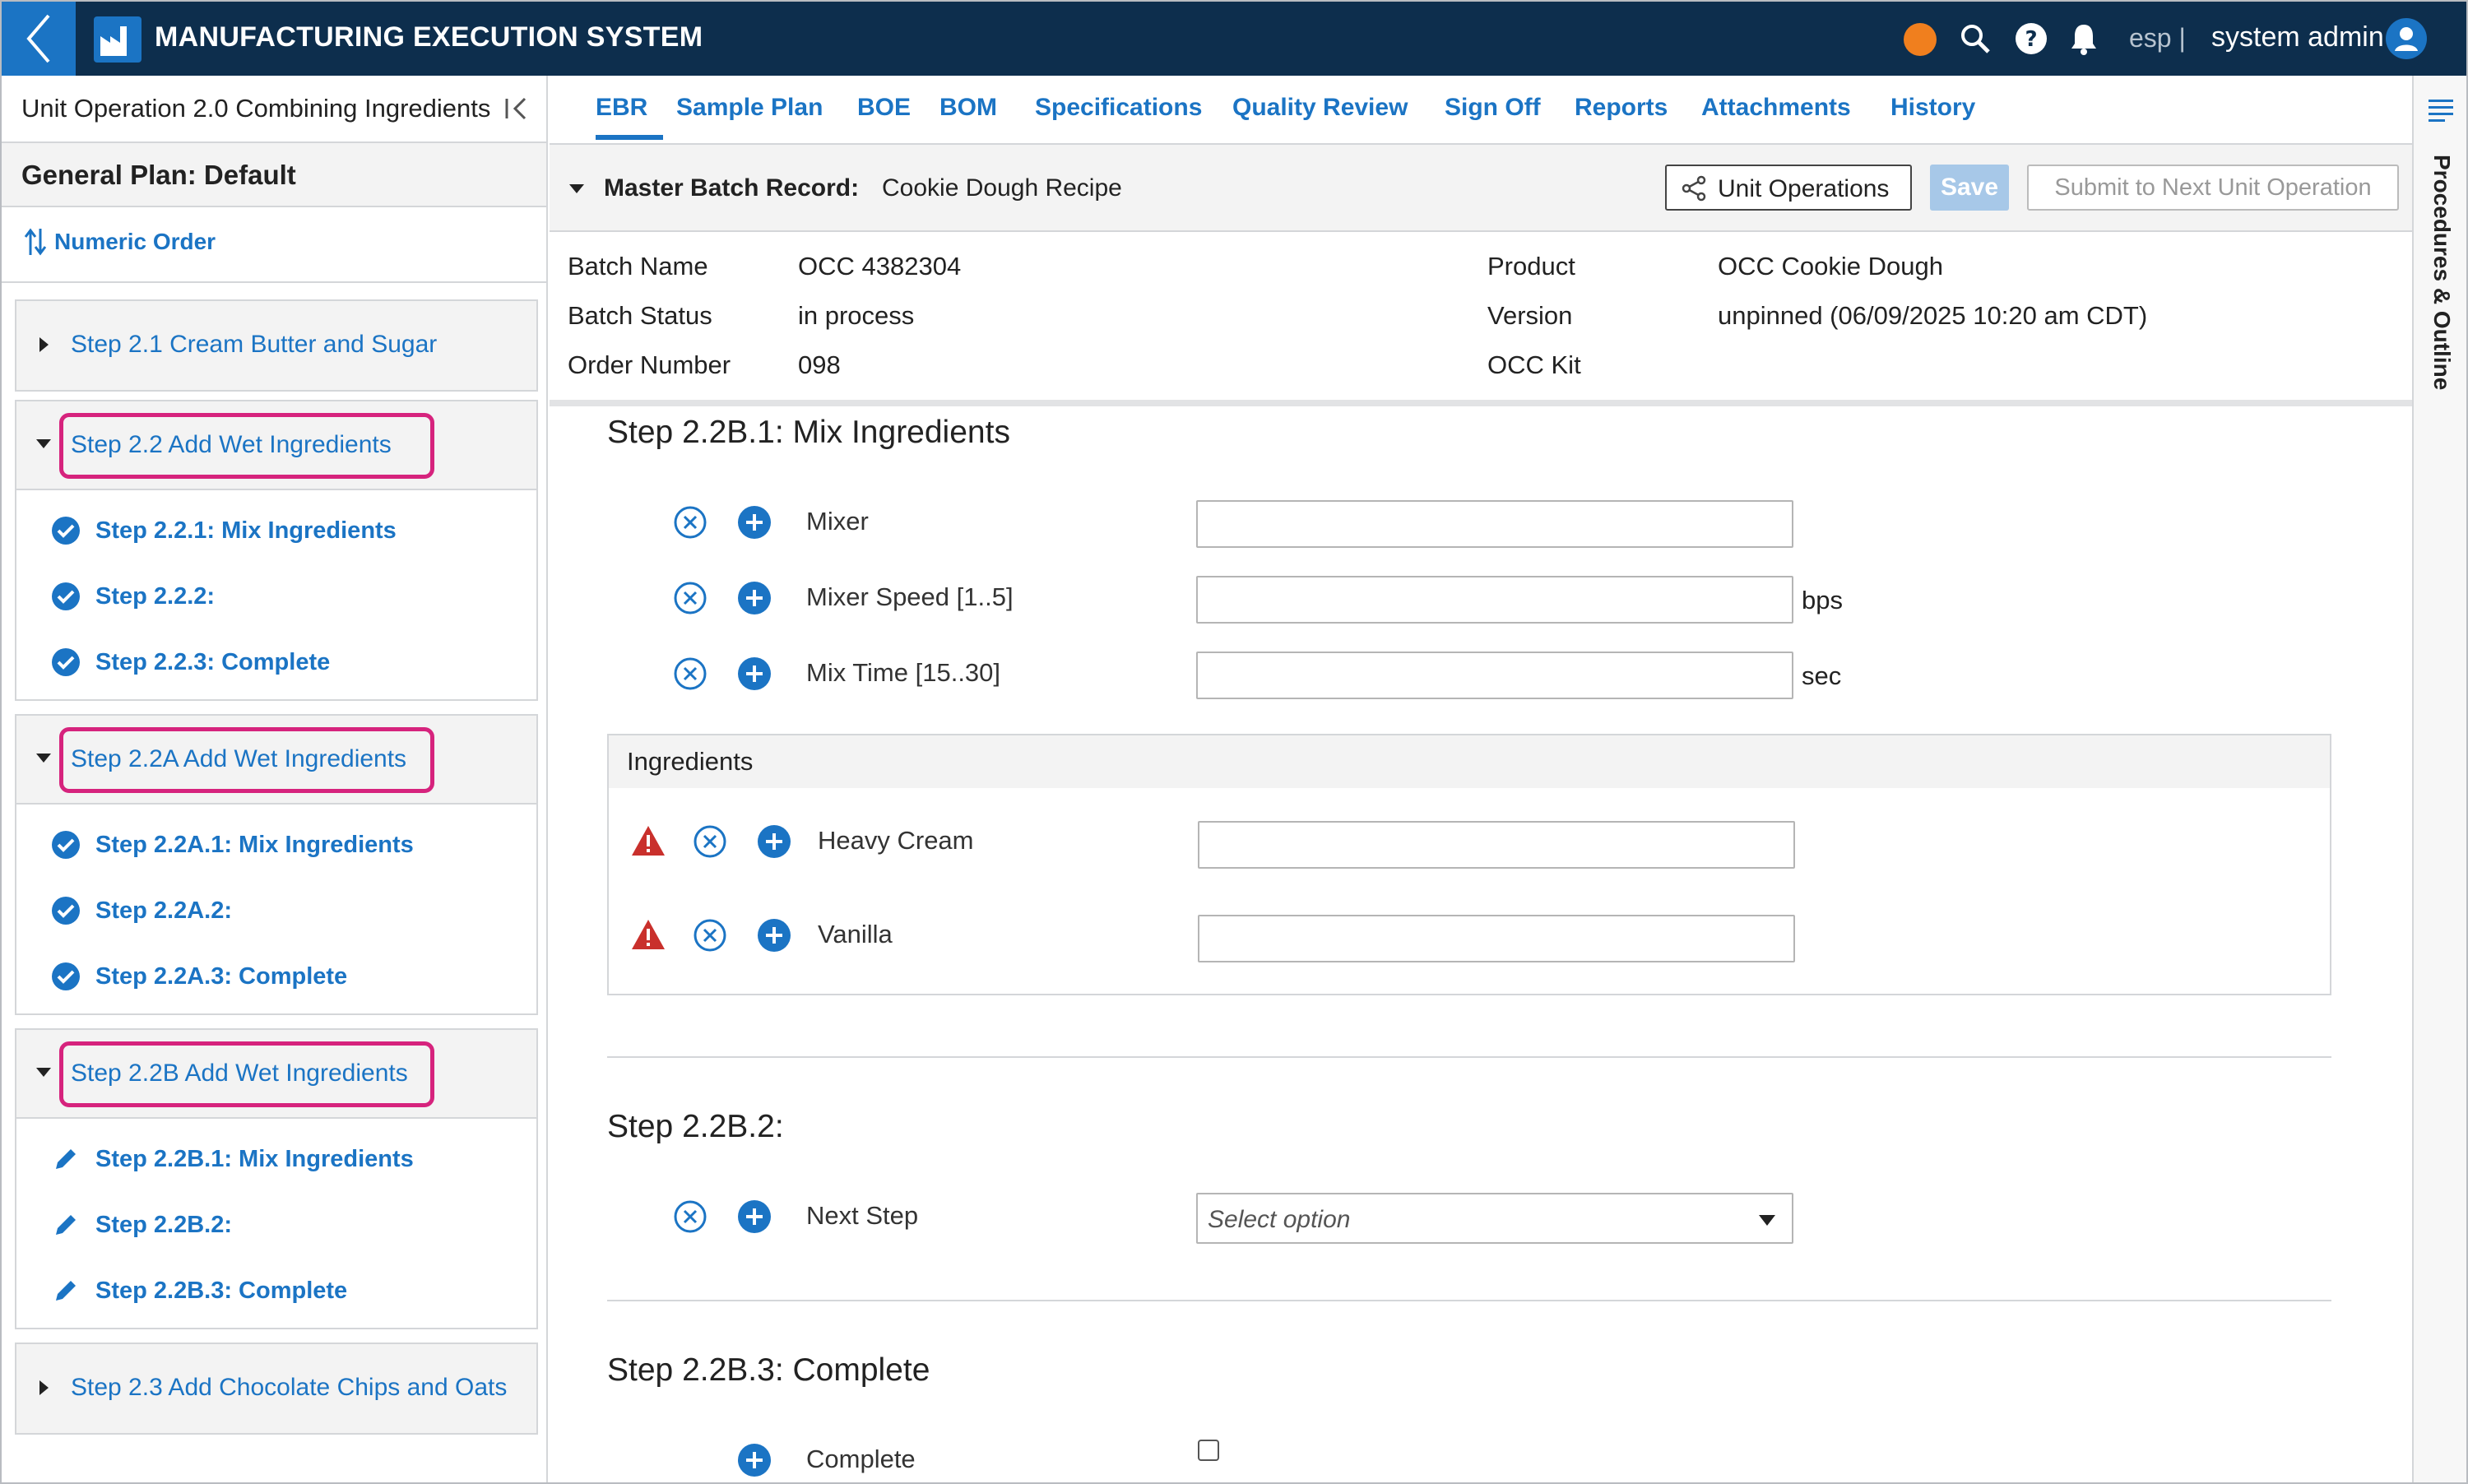 The width and height of the screenshot is (2468, 1484). I want to click on numeric-order-toggle: Numeric Order, so click(135, 242).